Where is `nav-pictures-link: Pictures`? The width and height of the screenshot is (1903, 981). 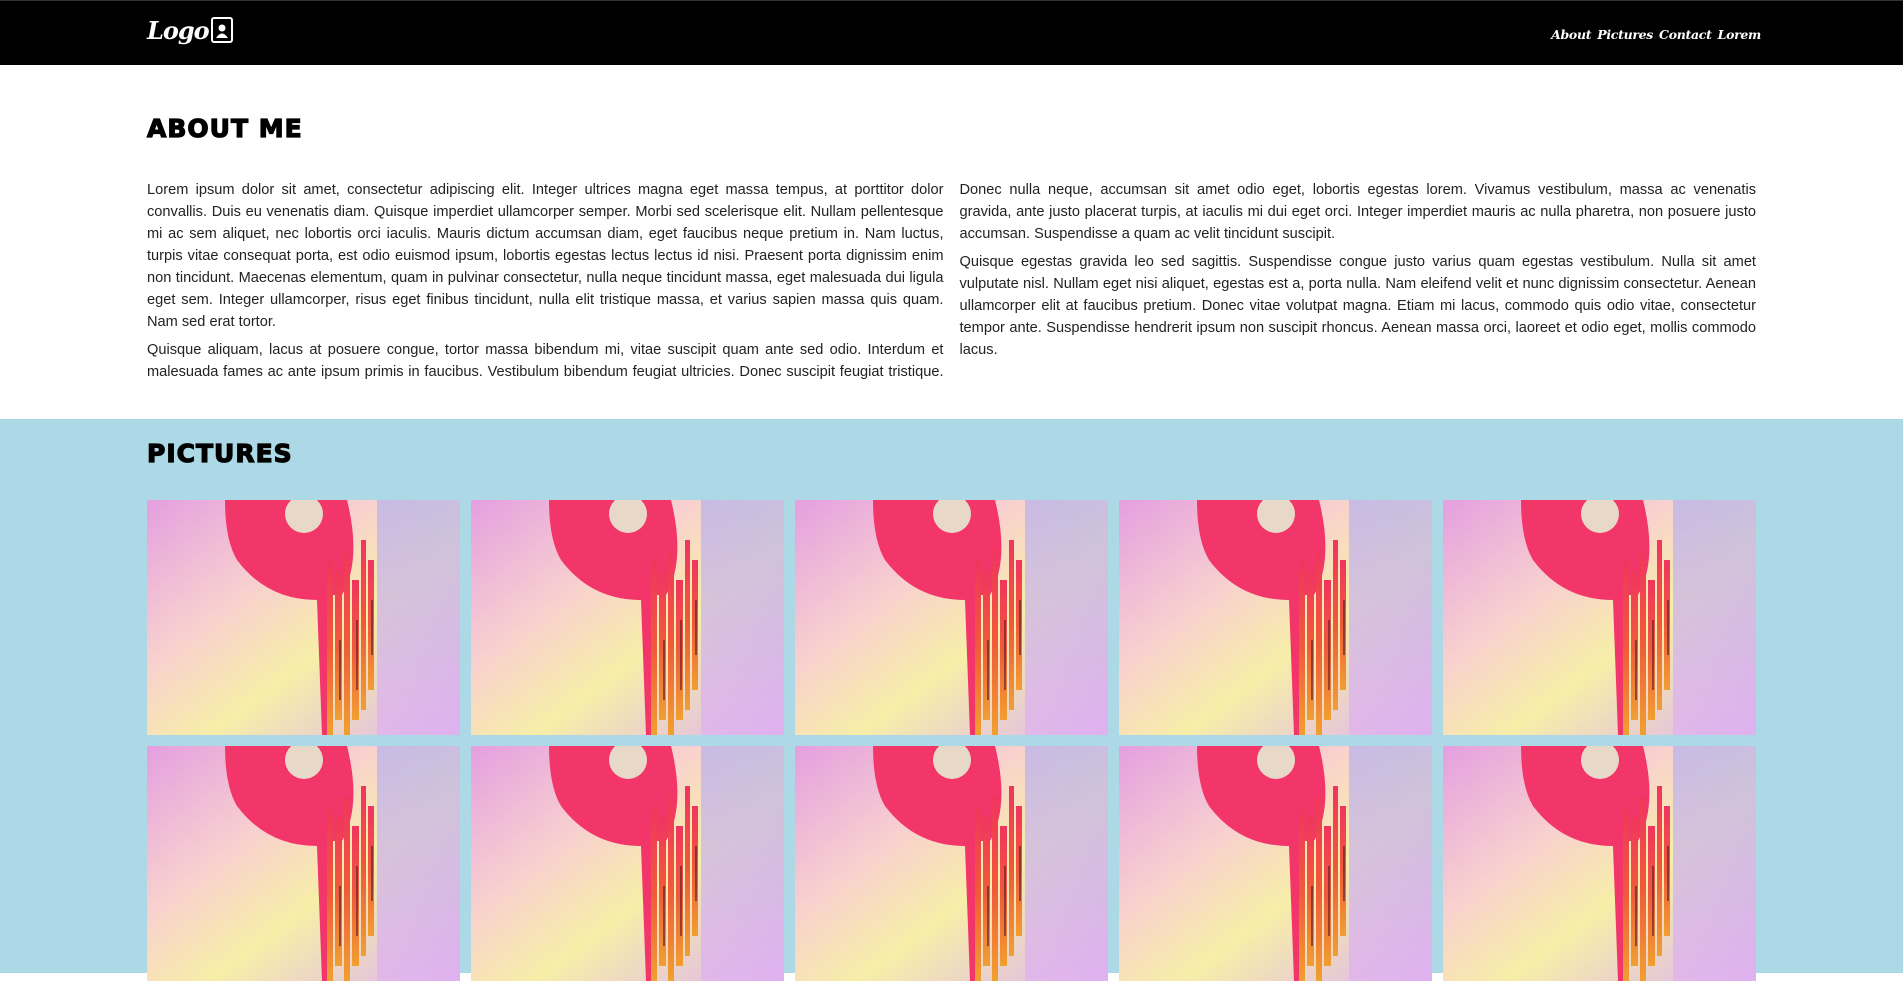 nav-pictures-link: Pictures is located at coordinates (1625, 34).